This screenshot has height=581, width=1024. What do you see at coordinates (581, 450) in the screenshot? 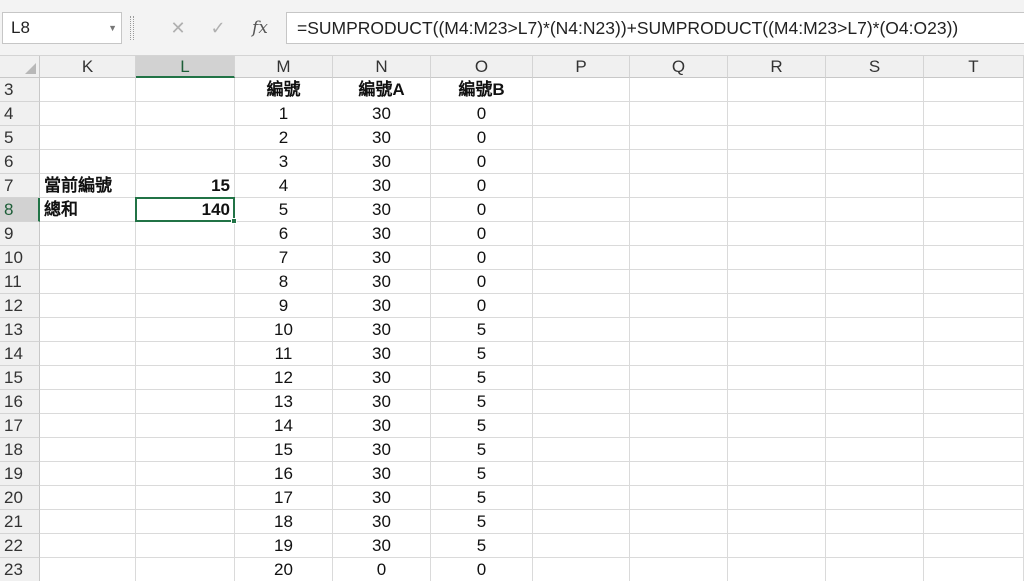
I see `cell-p18` at bounding box center [581, 450].